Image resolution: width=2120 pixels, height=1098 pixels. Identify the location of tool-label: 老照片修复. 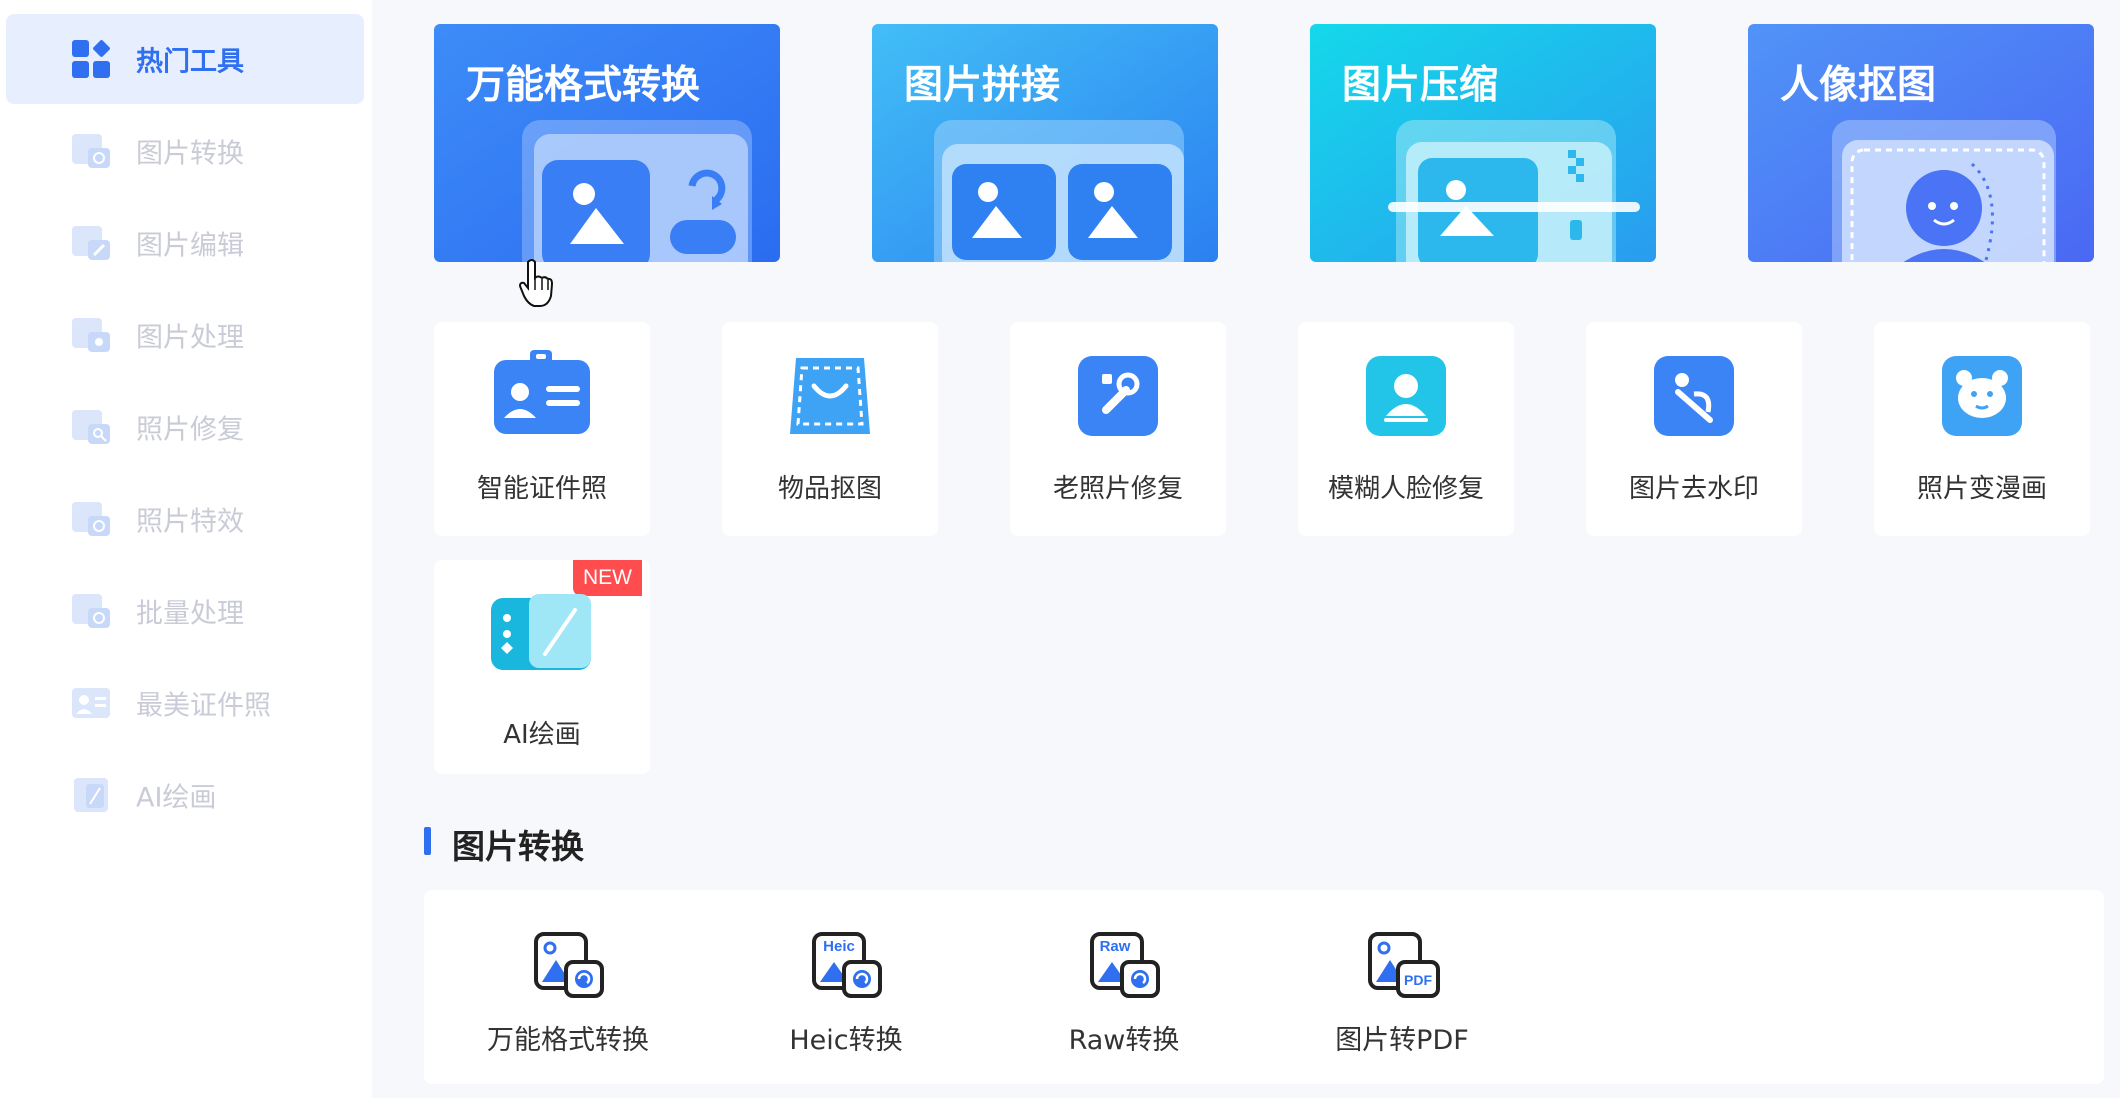
(1117, 489).